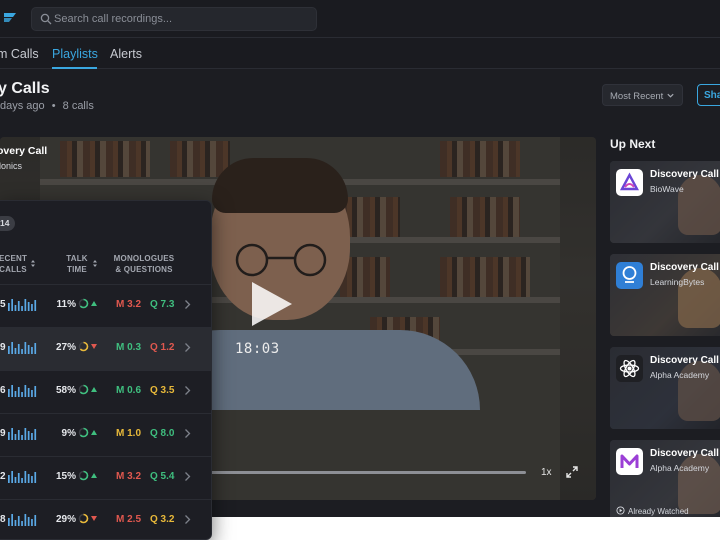 This screenshot has height=540, width=720. Describe the element at coordinates (105, 348) in the screenshot. I see `table-row: 9 27% M 0.3 Q 1.2` at that location.